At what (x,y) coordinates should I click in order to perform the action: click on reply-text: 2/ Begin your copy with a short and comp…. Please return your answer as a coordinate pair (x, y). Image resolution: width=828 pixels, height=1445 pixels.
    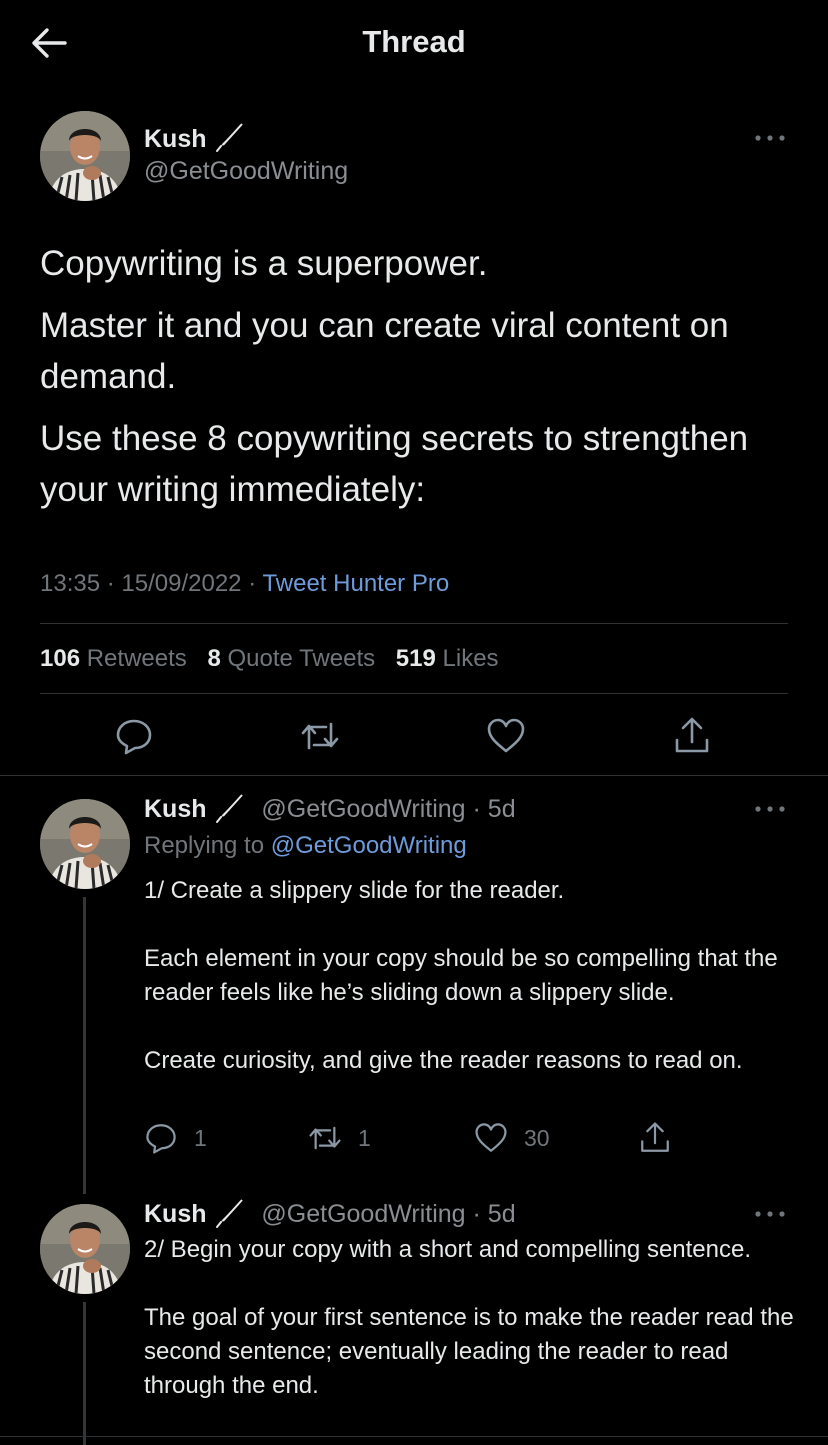
    Looking at the image, I should click on (469, 1317).